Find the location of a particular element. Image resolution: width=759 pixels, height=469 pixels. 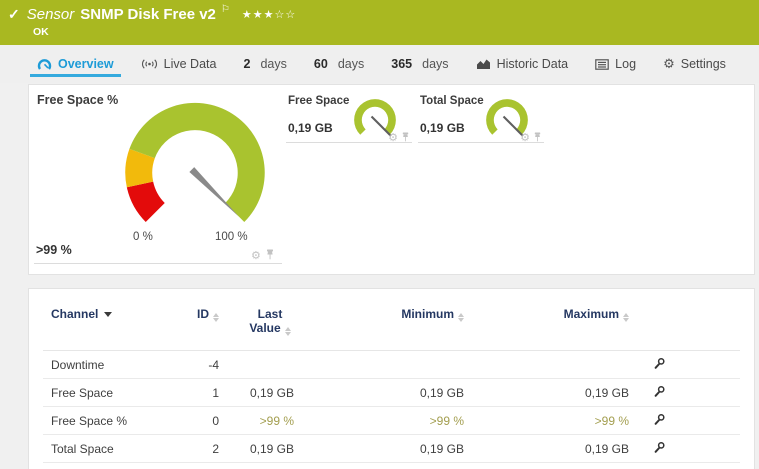

gauge-title: Free Space % is located at coordinates (78, 100).